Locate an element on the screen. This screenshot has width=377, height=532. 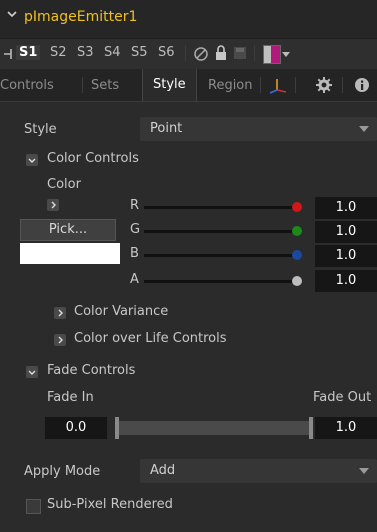
style-dropdown-value: Point is located at coordinates (166, 128).